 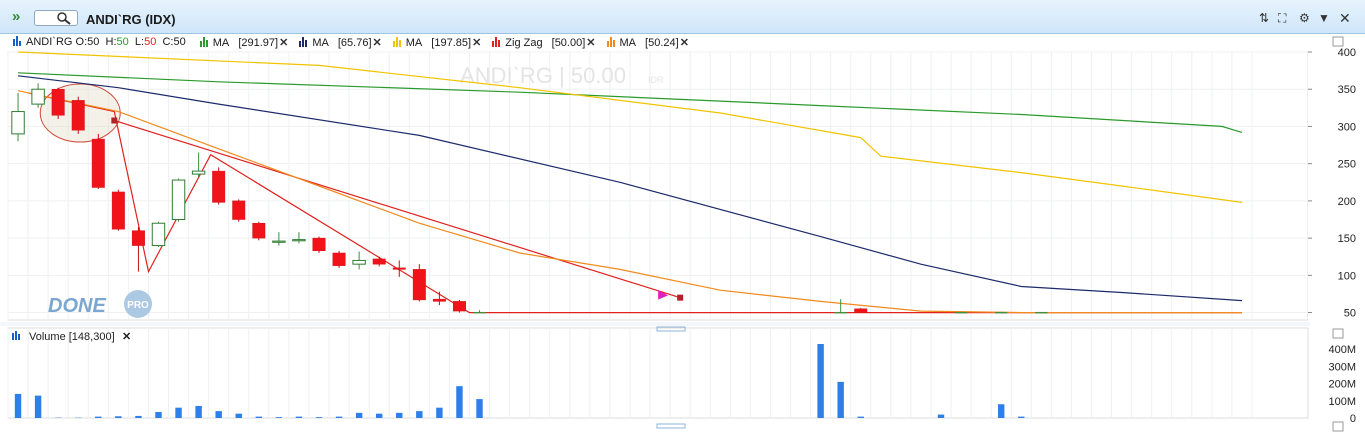 What do you see at coordinates (1347, 165) in the screenshot?
I see `y-tick-label: 250` at bounding box center [1347, 165].